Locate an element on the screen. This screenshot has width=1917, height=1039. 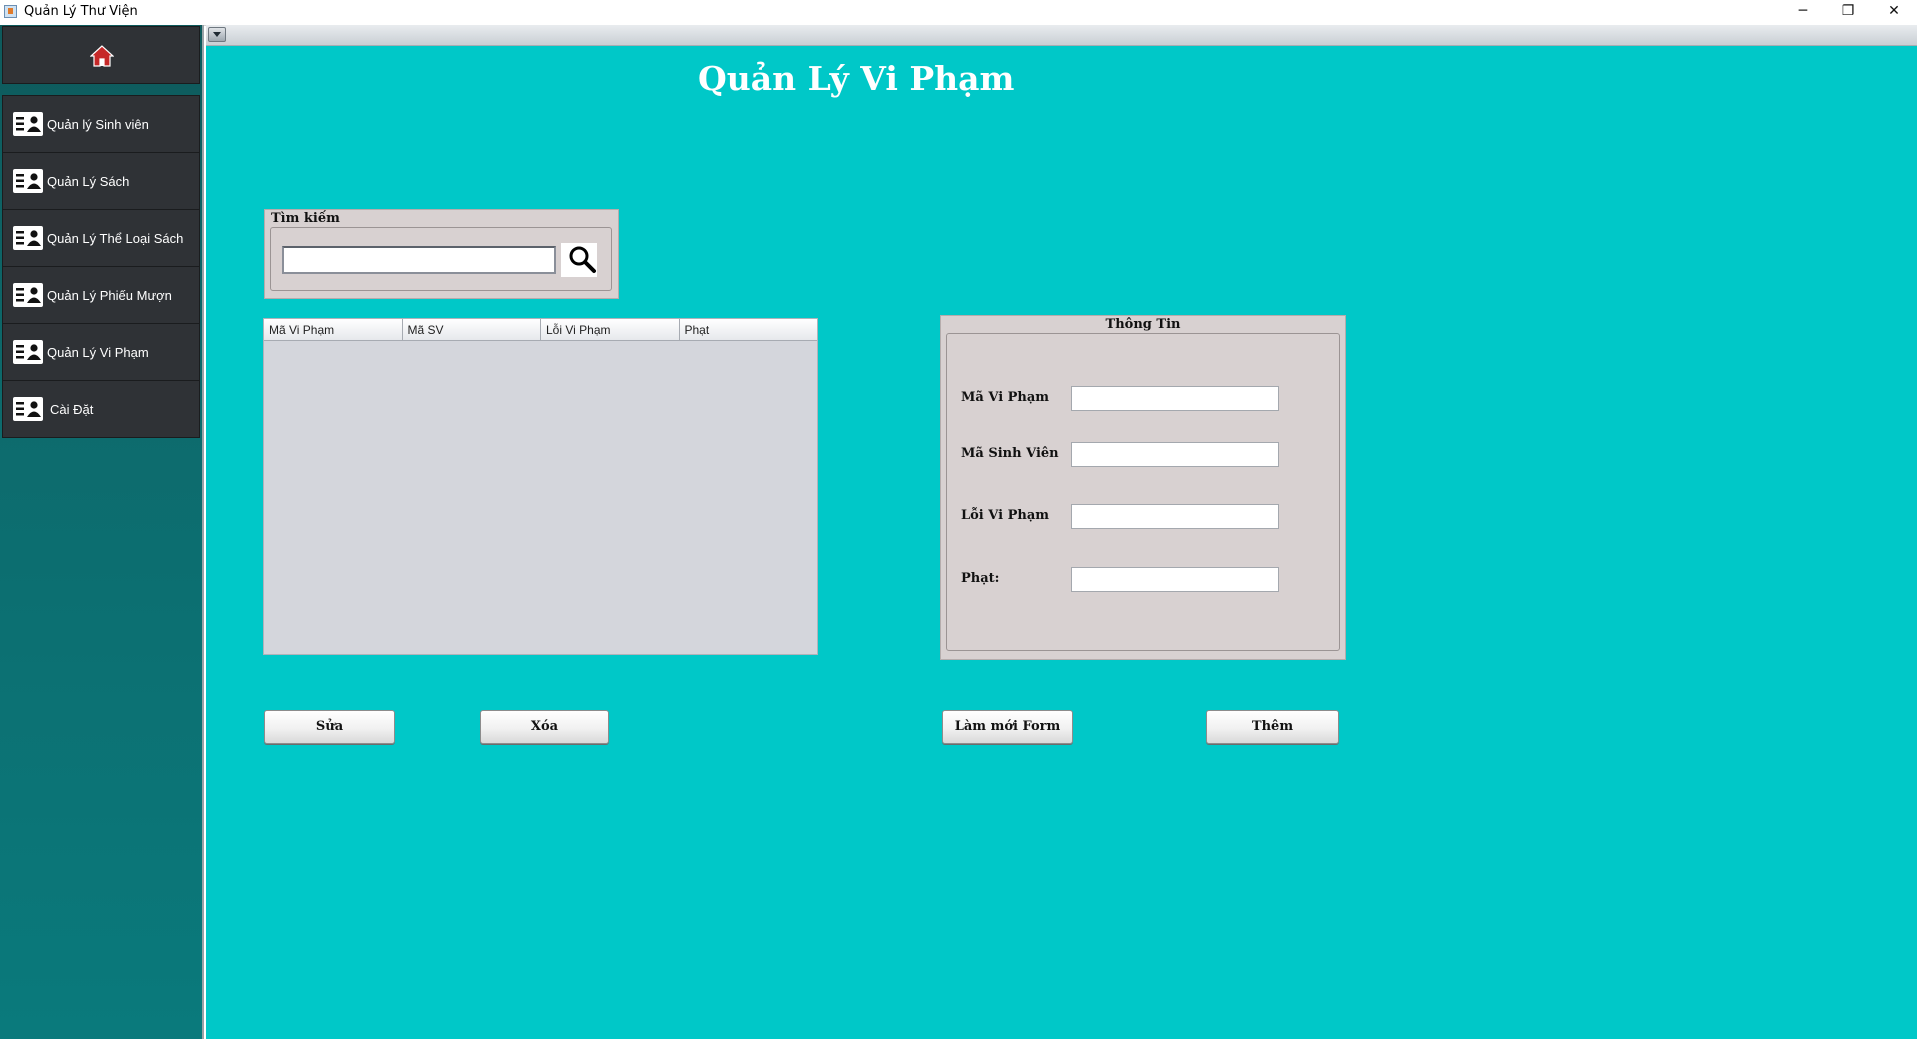
home-button is located at coordinates (101, 55).